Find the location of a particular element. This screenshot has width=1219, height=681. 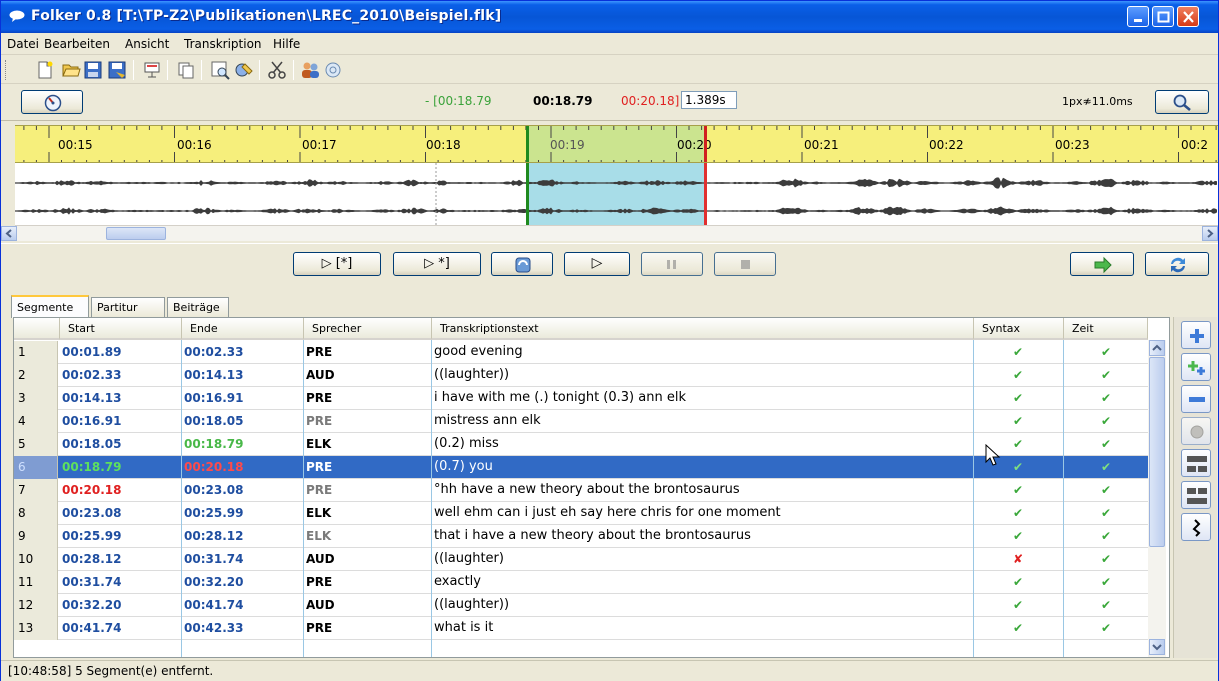

table-row: 4 00:16.91 00:18.05 PRE mistress ann elk ✔ ✔ is located at coordinates (581, 421).